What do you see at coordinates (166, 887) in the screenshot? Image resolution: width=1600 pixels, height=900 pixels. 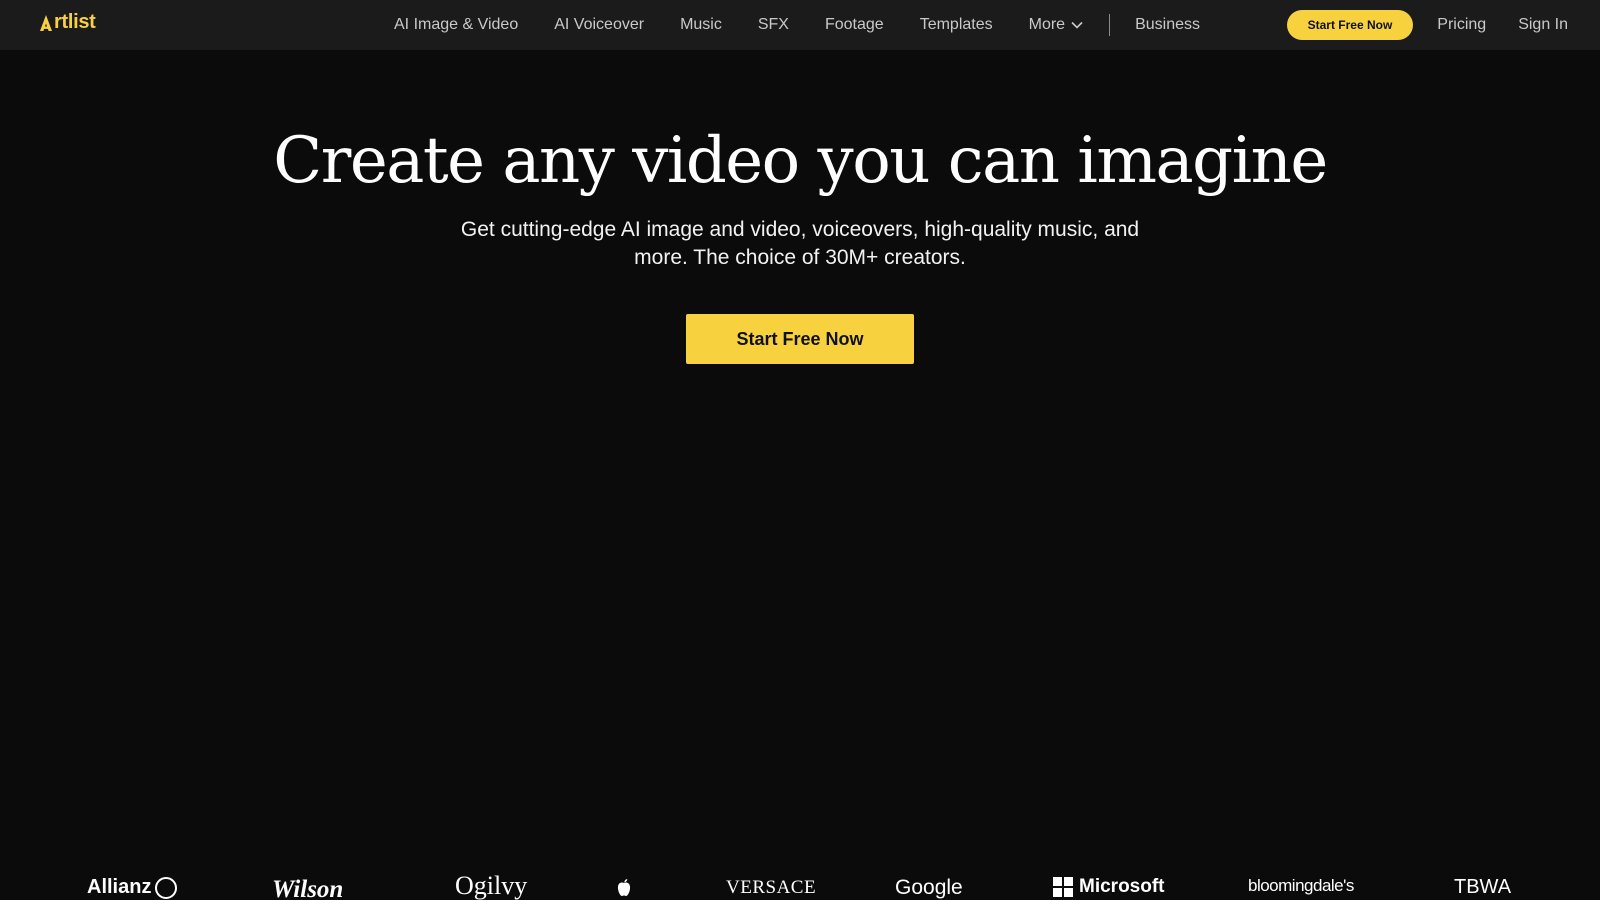 I see `allianz-eagle-icon` at bounding box center [166, 887].